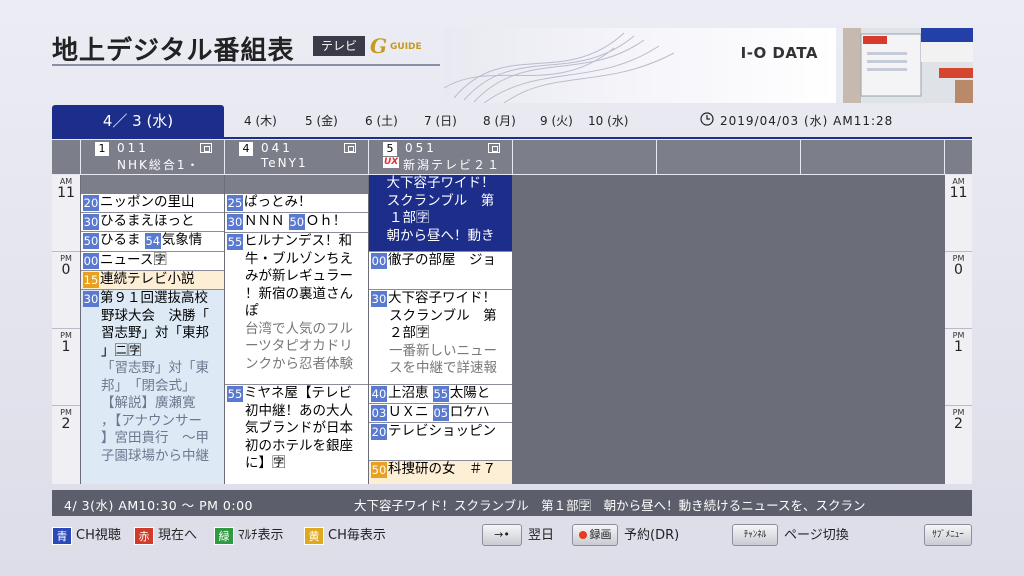 The image size is (1024, 576). Describe the element at coordinates (147, 279) in the screenshot. I see `program-title: 連続テレビ小説` at that location.